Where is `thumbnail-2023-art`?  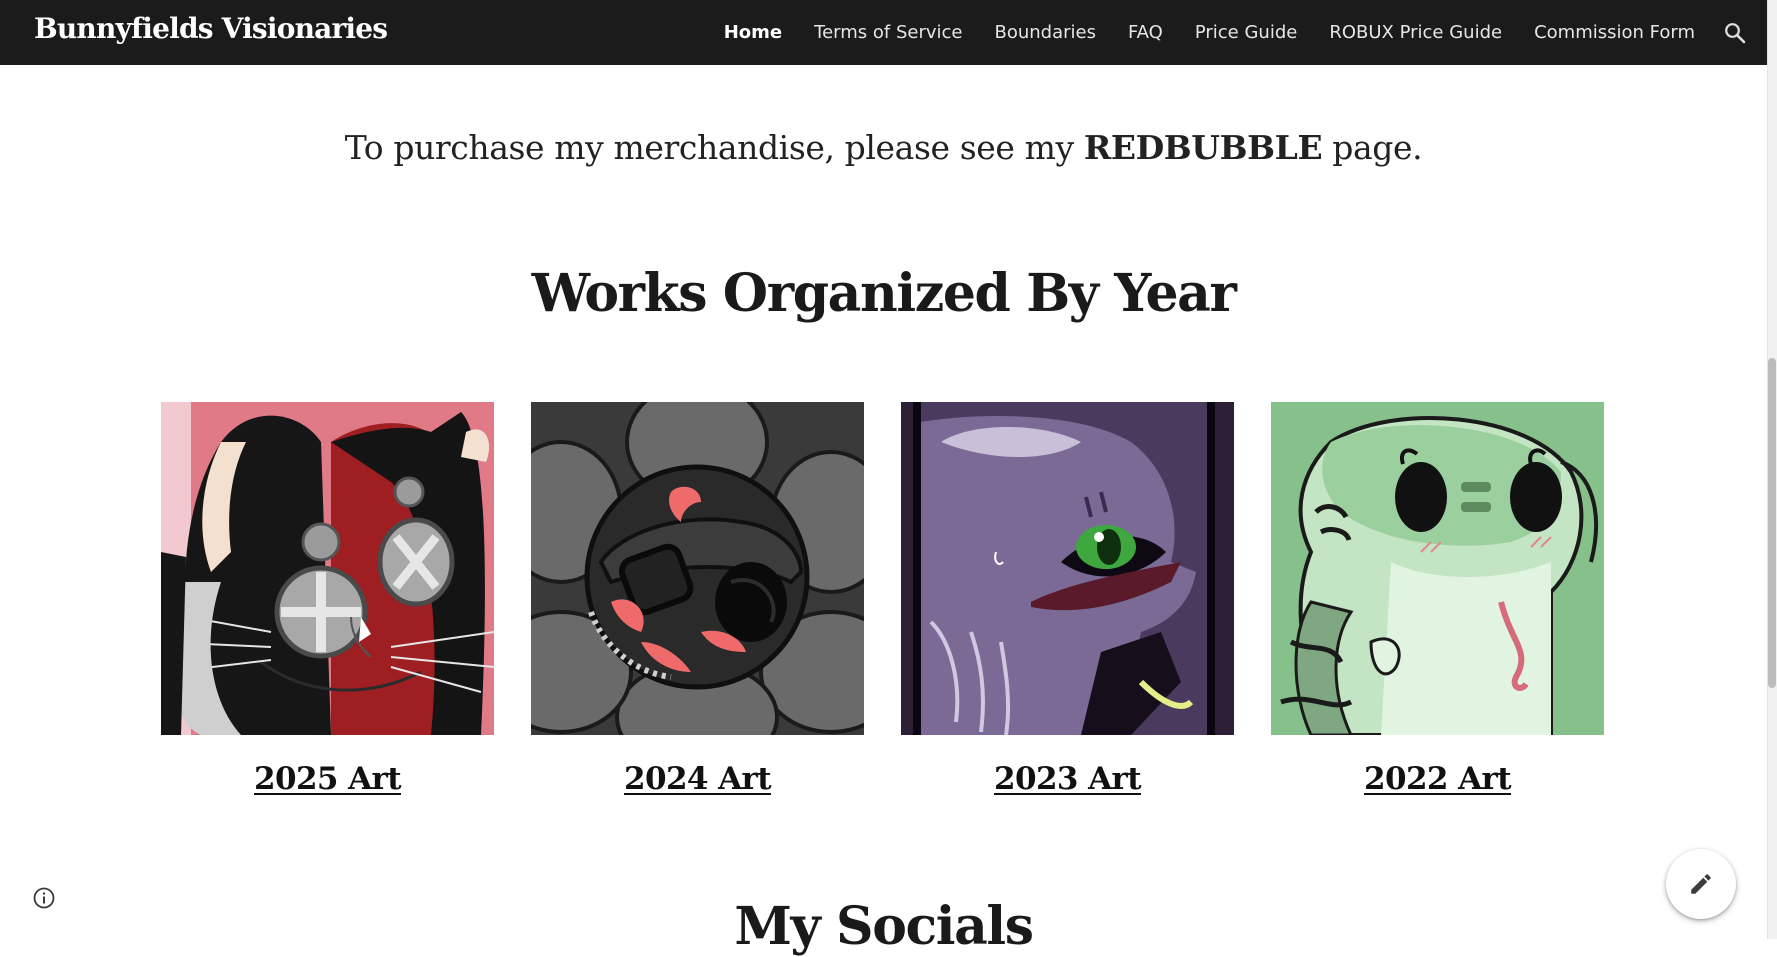 thumbnail-2023-art is located at coordinates (1067, 568).